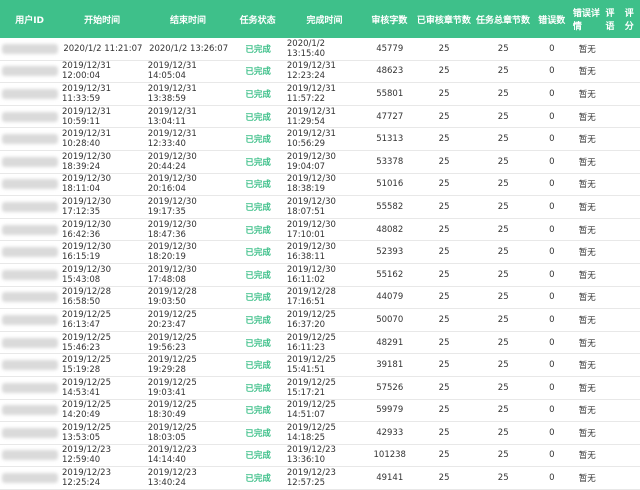 This screenshot has height=490, width=640. What do you see at coordinates (311, 365) in the screenshot?
I see `done-time-cell: 2019/12/25 15:41:51` at bounding box center [311, 365].